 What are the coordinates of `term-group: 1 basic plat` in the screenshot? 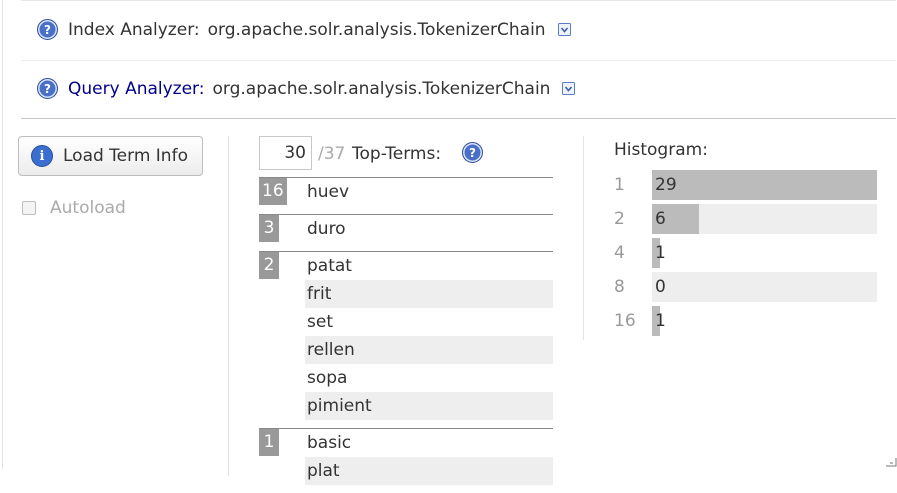 It's located at (406, 456).